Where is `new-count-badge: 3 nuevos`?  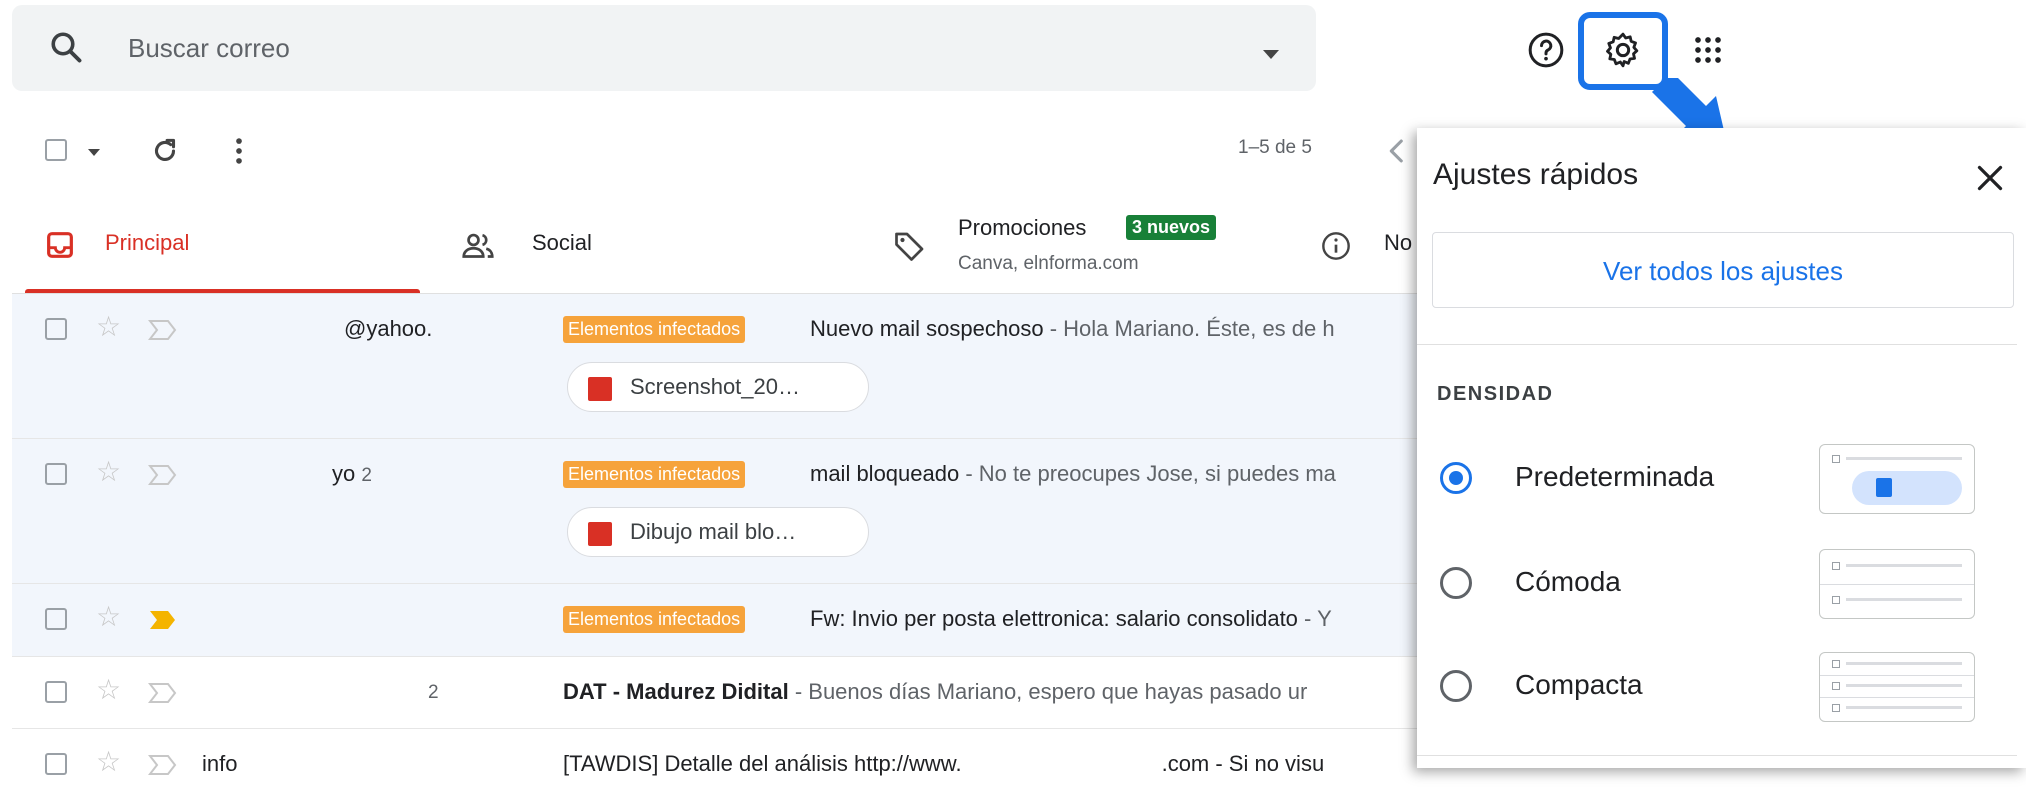 new-count-badge: 3 nuevos is located at coordinates (1171, 227).